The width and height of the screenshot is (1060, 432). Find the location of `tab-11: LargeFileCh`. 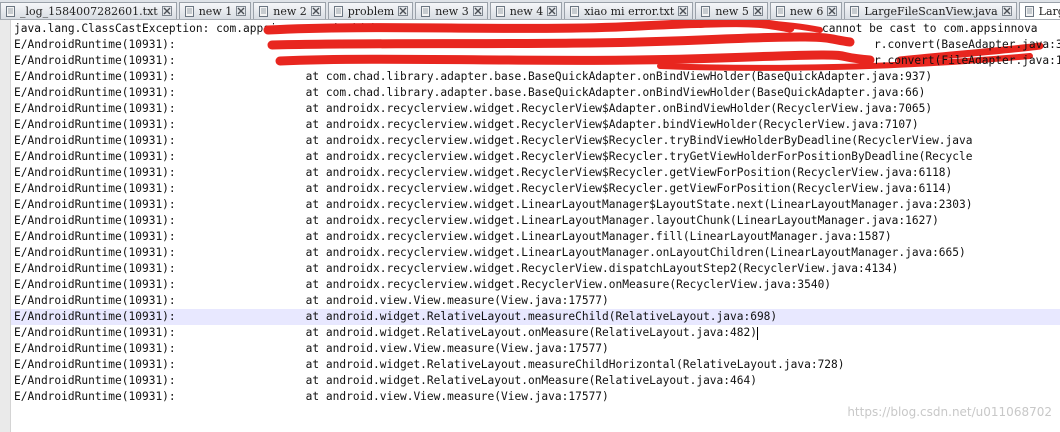

tab-11: LargeFileCh is located at coordinates (1039, 10).